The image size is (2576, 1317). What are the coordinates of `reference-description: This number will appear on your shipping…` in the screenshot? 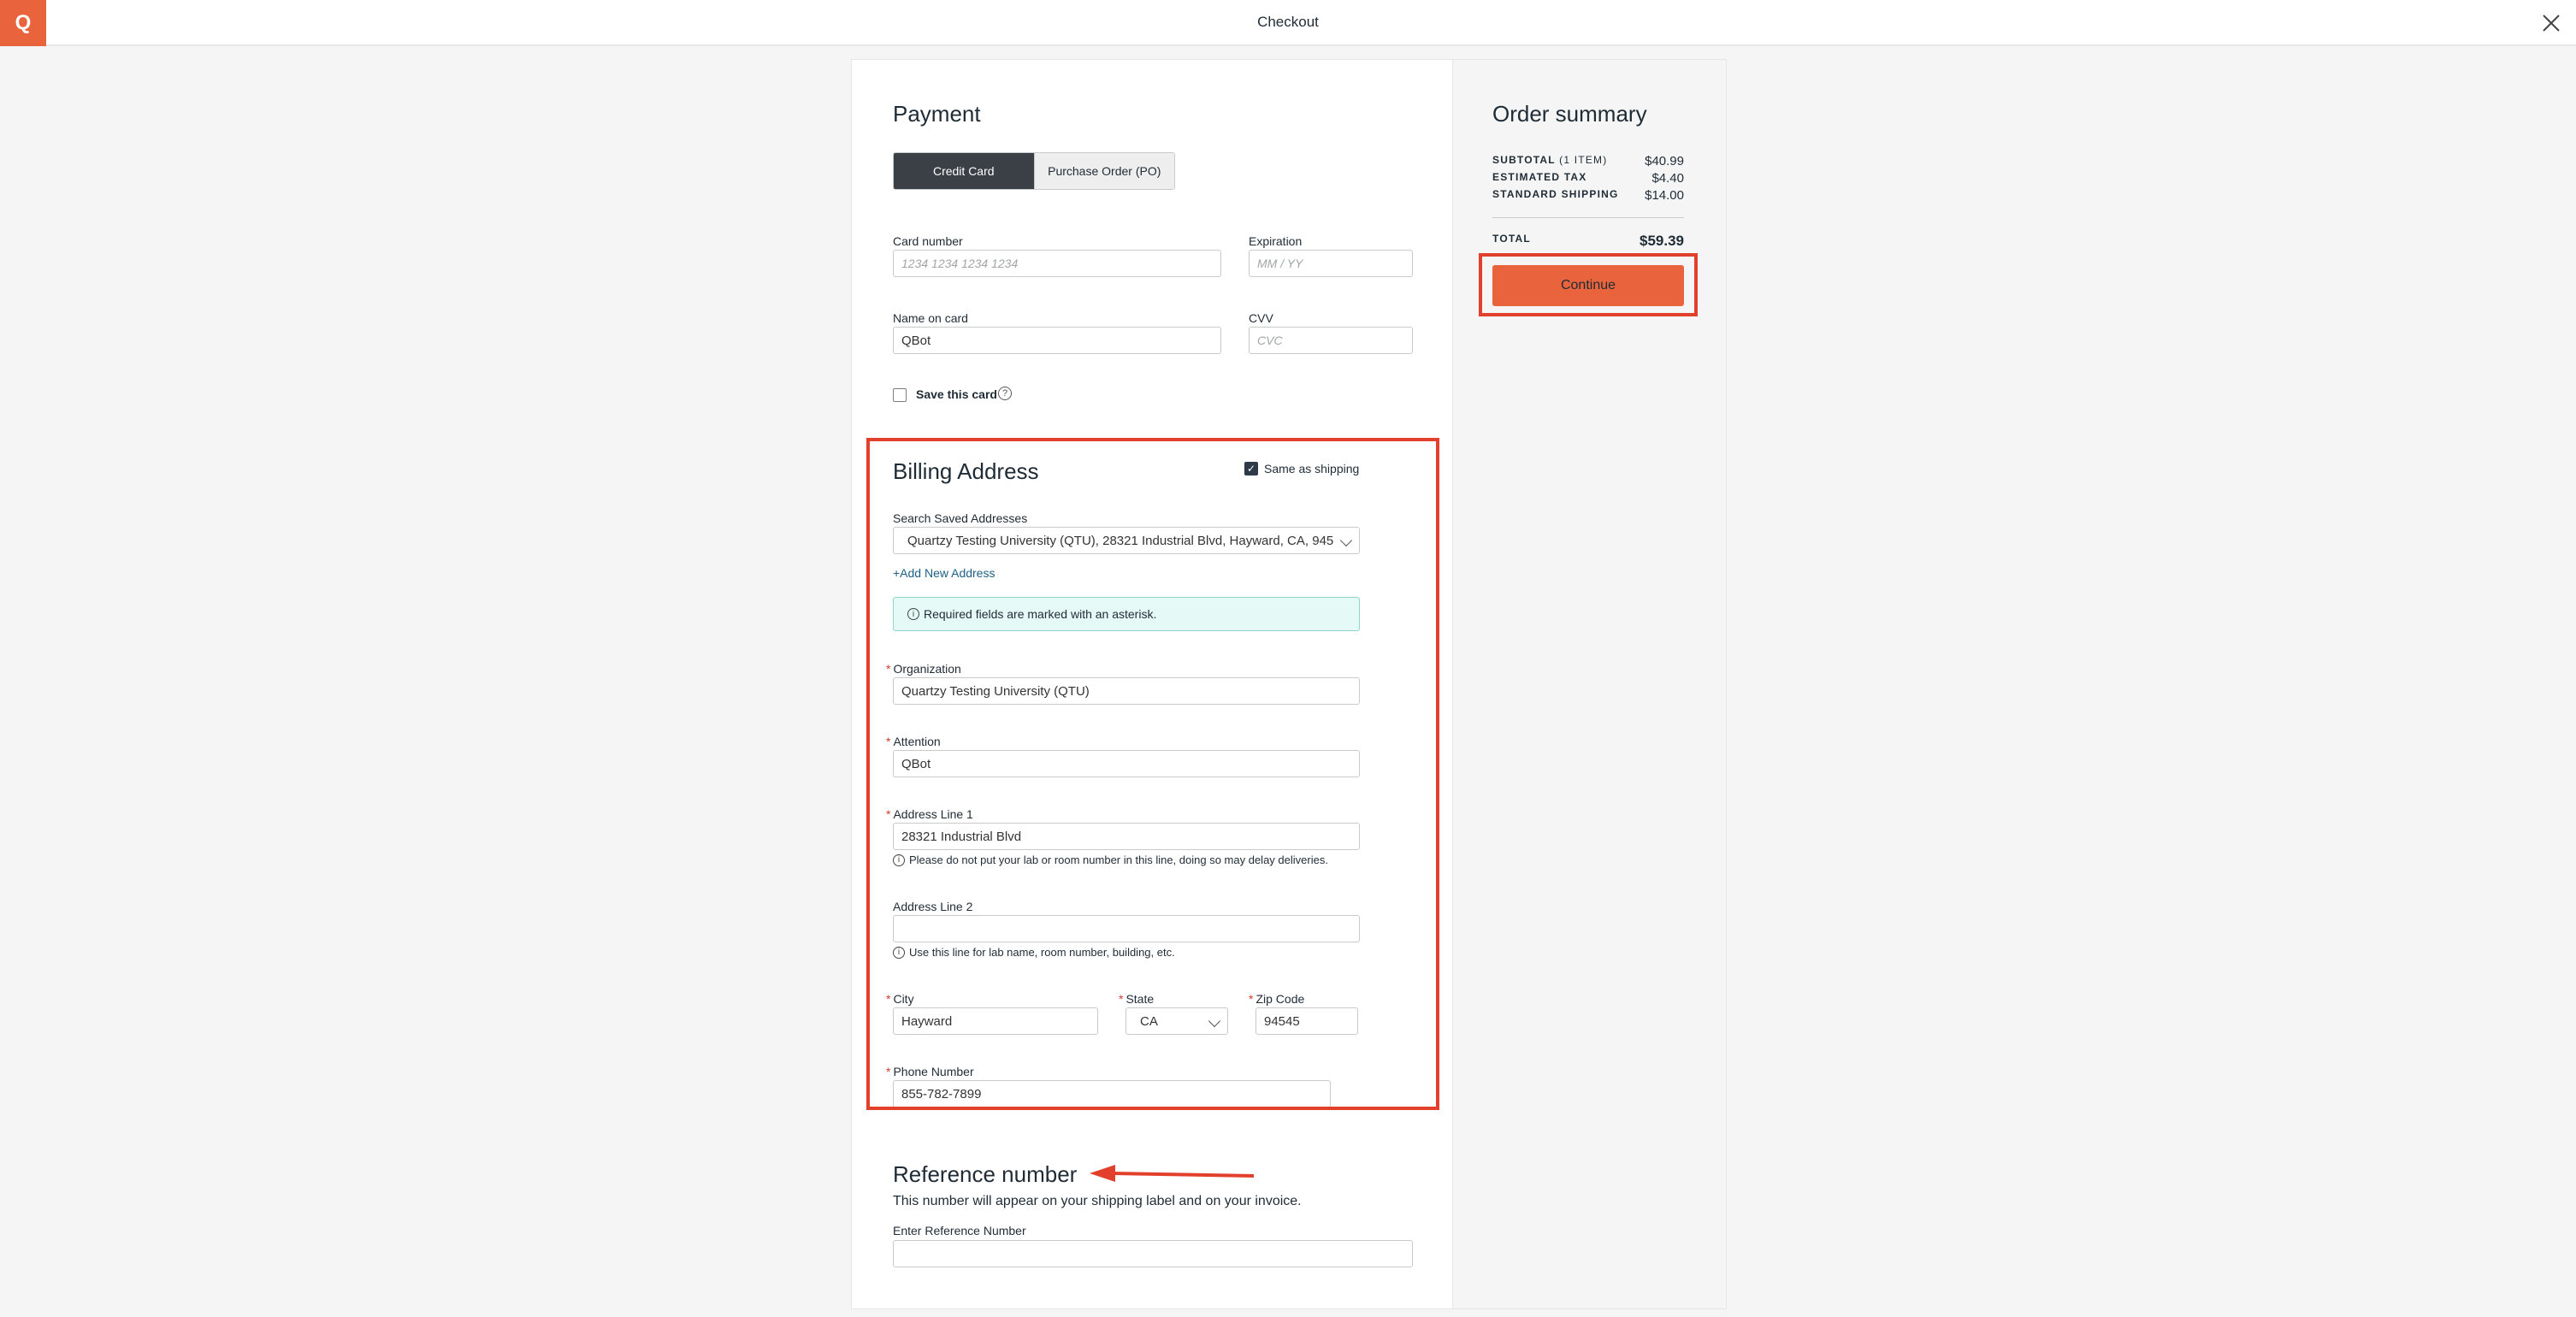 It's located at (1097, 1201).